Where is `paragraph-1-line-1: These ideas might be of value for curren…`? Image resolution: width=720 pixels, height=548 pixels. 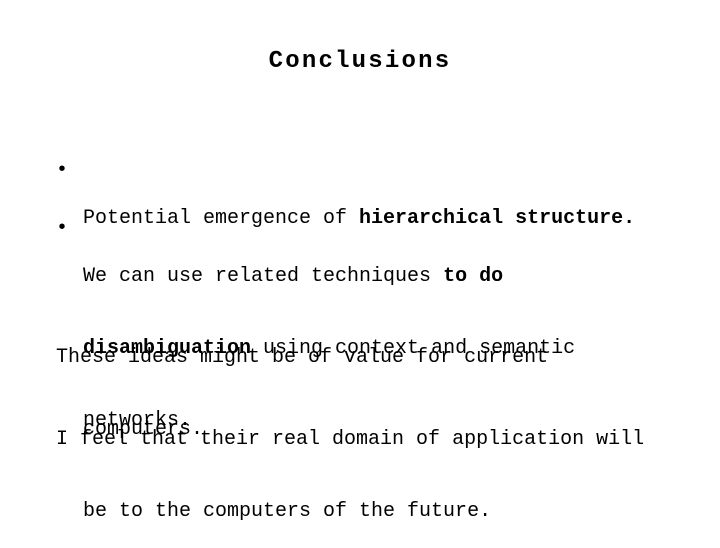
paragraph-1-line-1: These ideas might be of value for curren… is located at coordinates (302, 357).